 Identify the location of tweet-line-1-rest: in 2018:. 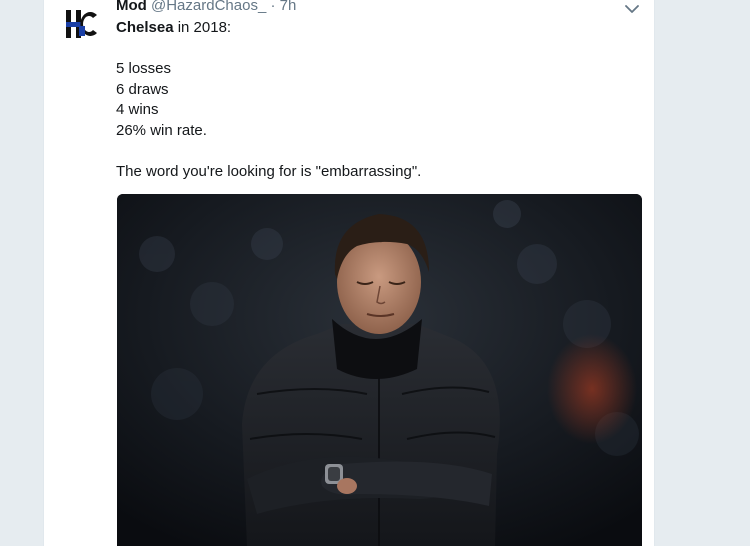
(202, 27).